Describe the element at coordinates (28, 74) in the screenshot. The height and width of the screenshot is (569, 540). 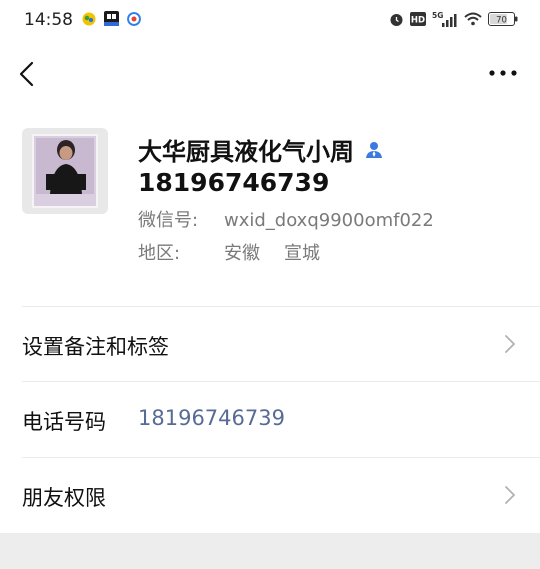
I see `chevron-left-icon` at that location.